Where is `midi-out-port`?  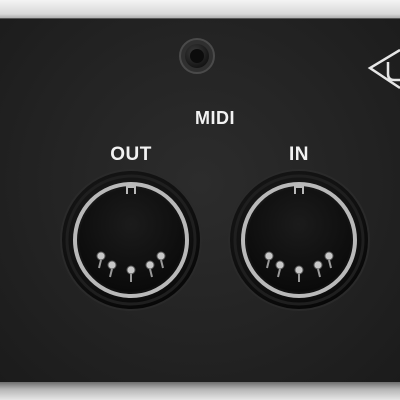
midi-out-port is located at coordinates (131, 240).